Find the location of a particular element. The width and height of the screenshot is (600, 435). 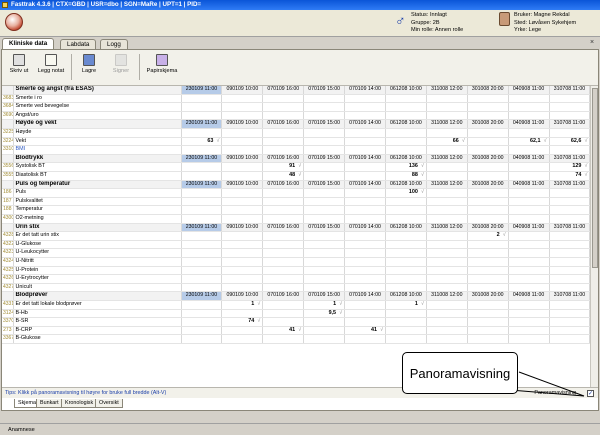

subtab-oversikt: Oversikt is located at coordinates (109, 403).